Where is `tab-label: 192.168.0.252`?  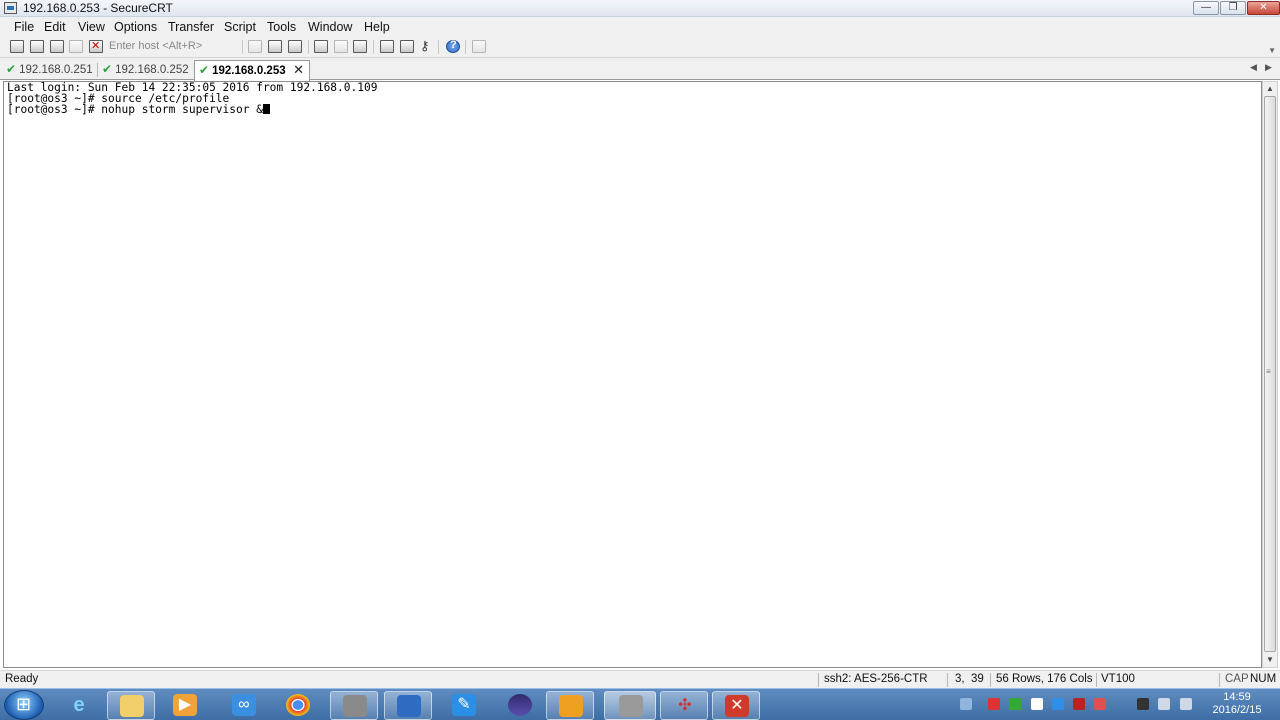
tab-label: 192.168.0.252 is located at coordinates (152, 70).